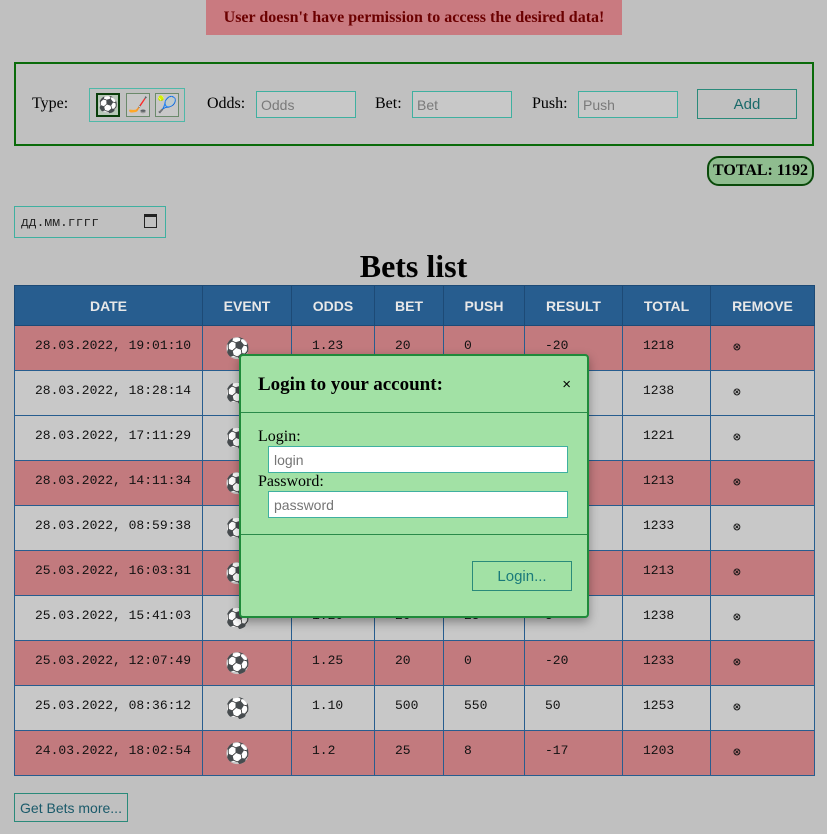 Image resolution: width=827 pixels, height=834 pixels. Describe the element at coordinates (108, 618) in the screenshot. I see `cell-date: 25.03.2022, 15:41:03` at that location.